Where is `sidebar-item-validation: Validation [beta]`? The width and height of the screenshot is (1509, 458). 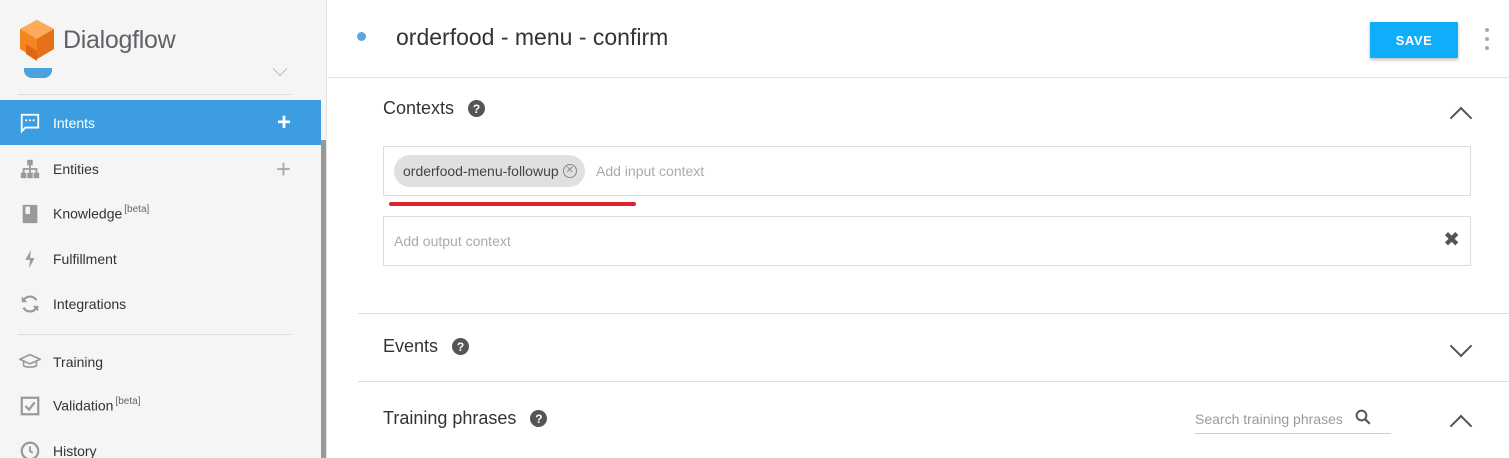
sidebar-item-validation: Validation [beta] is located at coordinates (160, 405).